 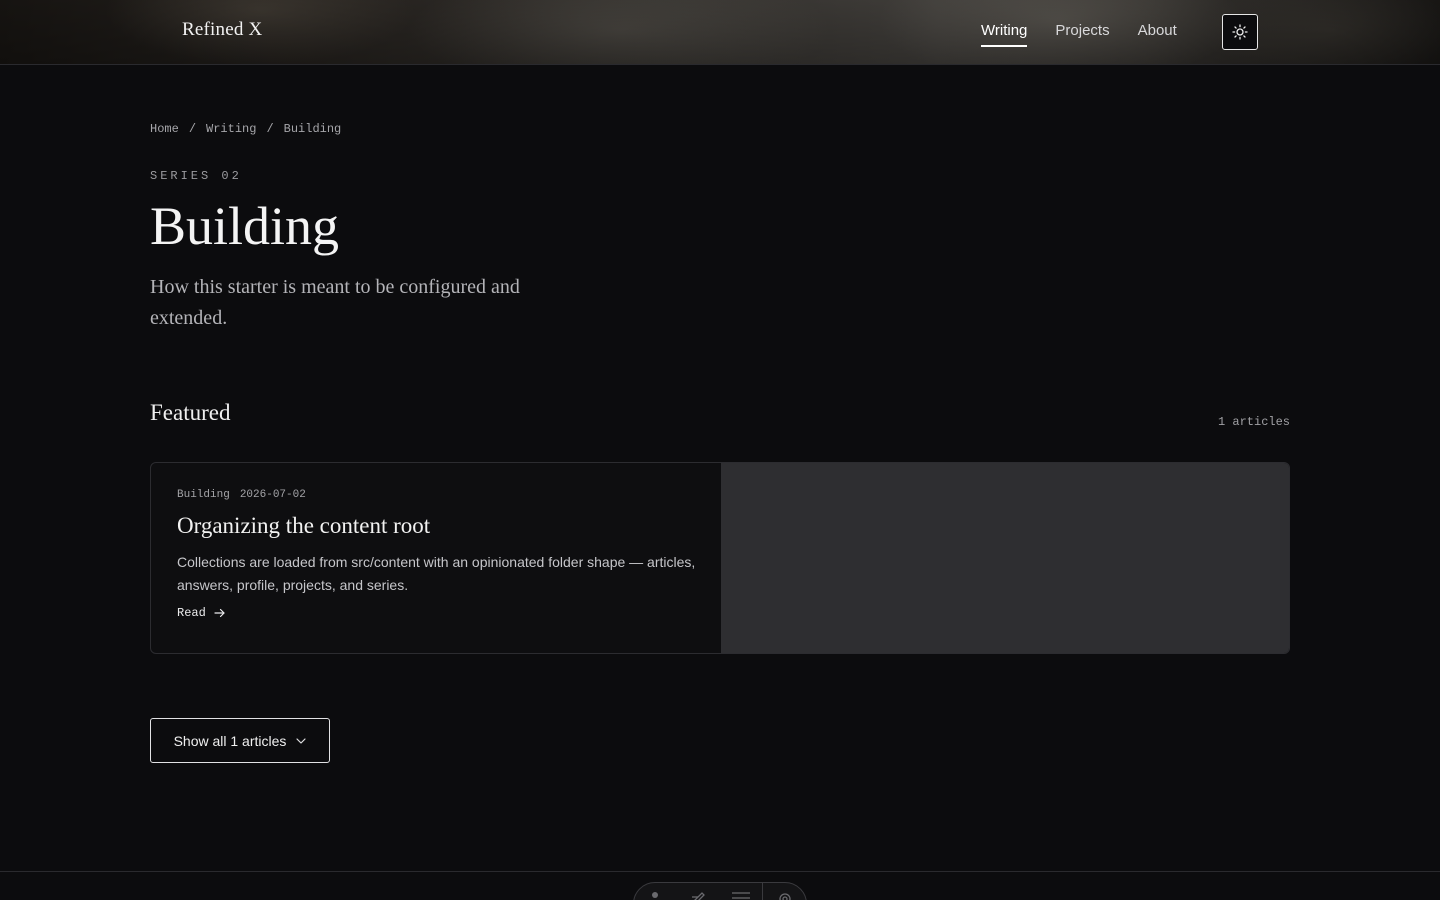 I want to click on arrow-right-icon, so click(x=219, y=613).